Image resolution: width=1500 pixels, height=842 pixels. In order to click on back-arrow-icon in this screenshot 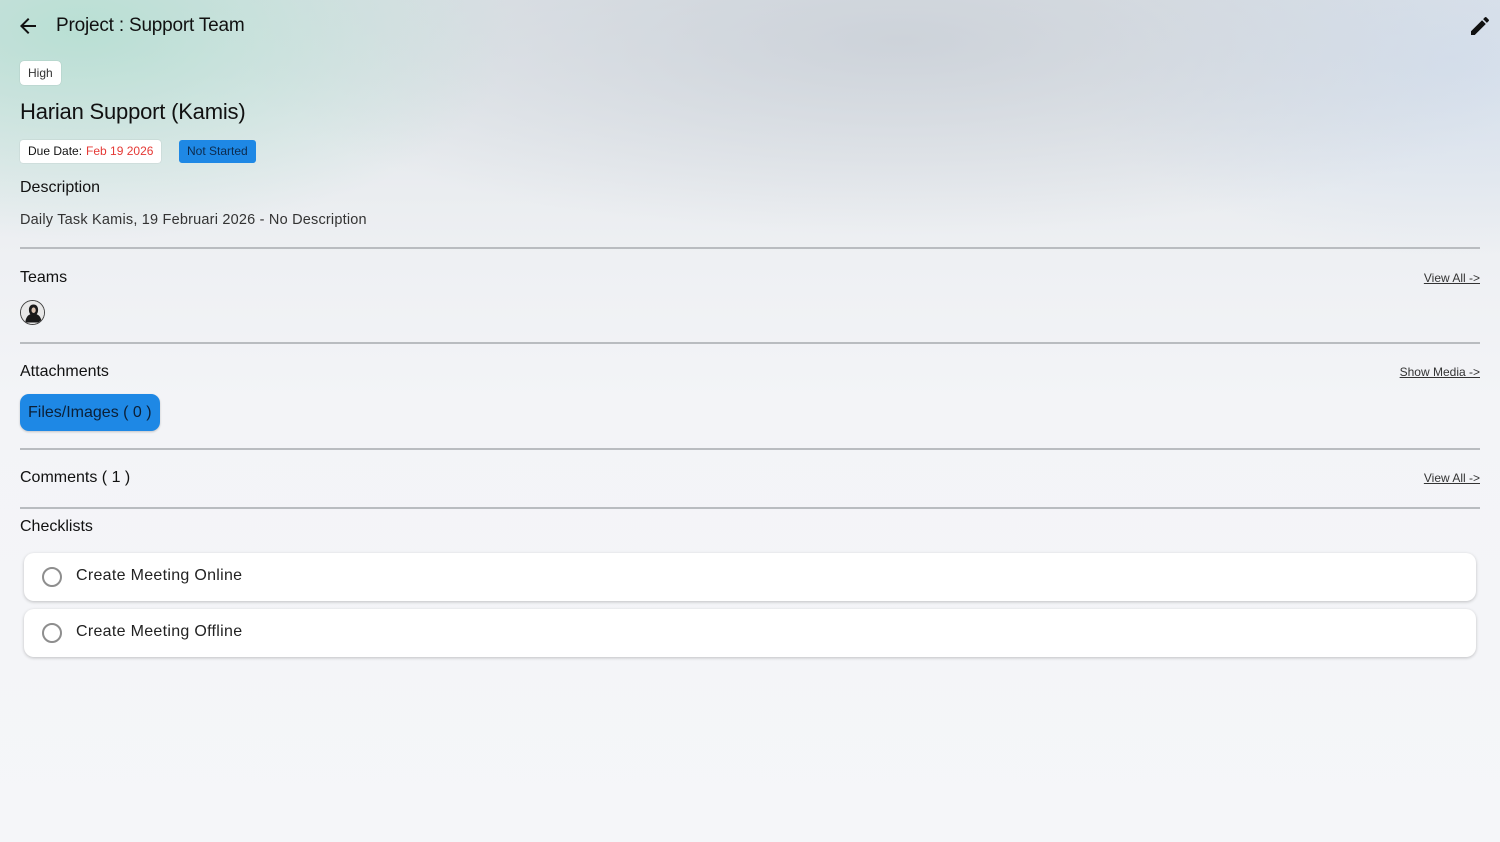, I will do `click(28, 26)`.